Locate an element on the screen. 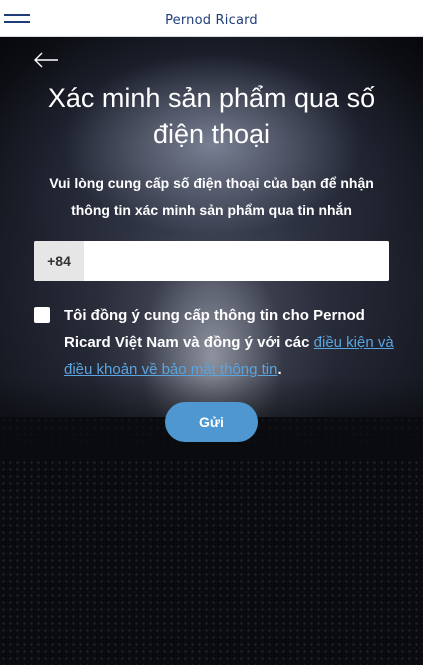  phone-field: +84 is located at coordinates (211, 261).